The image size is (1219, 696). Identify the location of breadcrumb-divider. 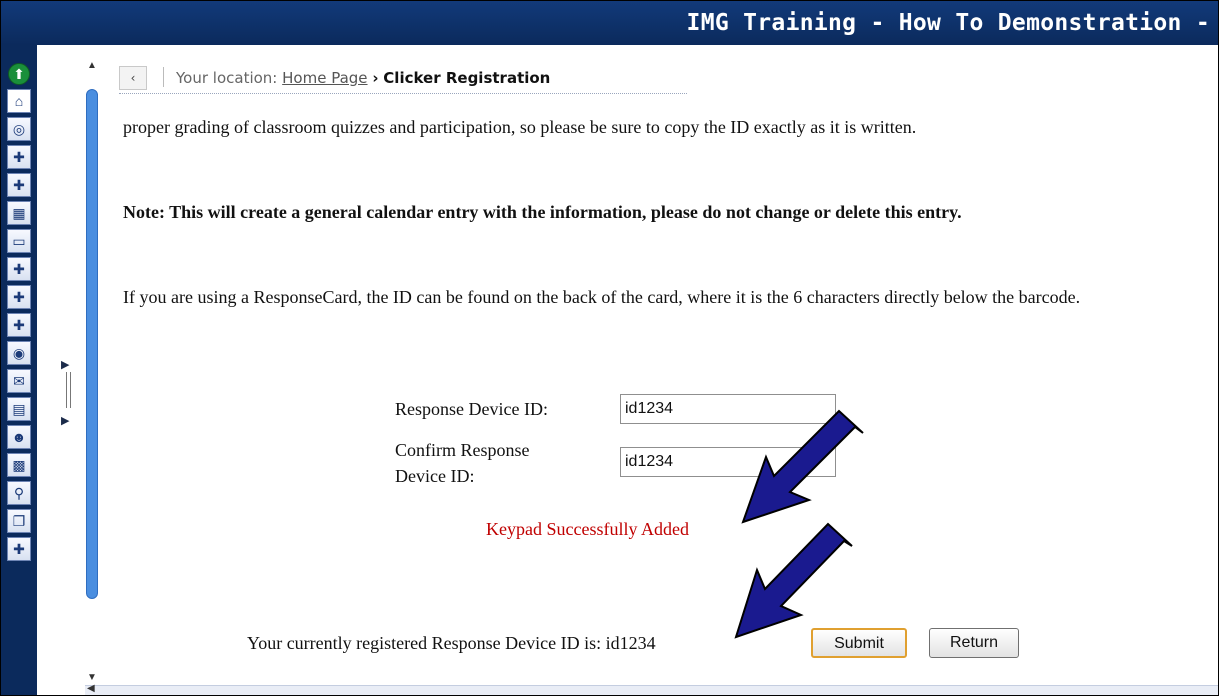
(163, 77).